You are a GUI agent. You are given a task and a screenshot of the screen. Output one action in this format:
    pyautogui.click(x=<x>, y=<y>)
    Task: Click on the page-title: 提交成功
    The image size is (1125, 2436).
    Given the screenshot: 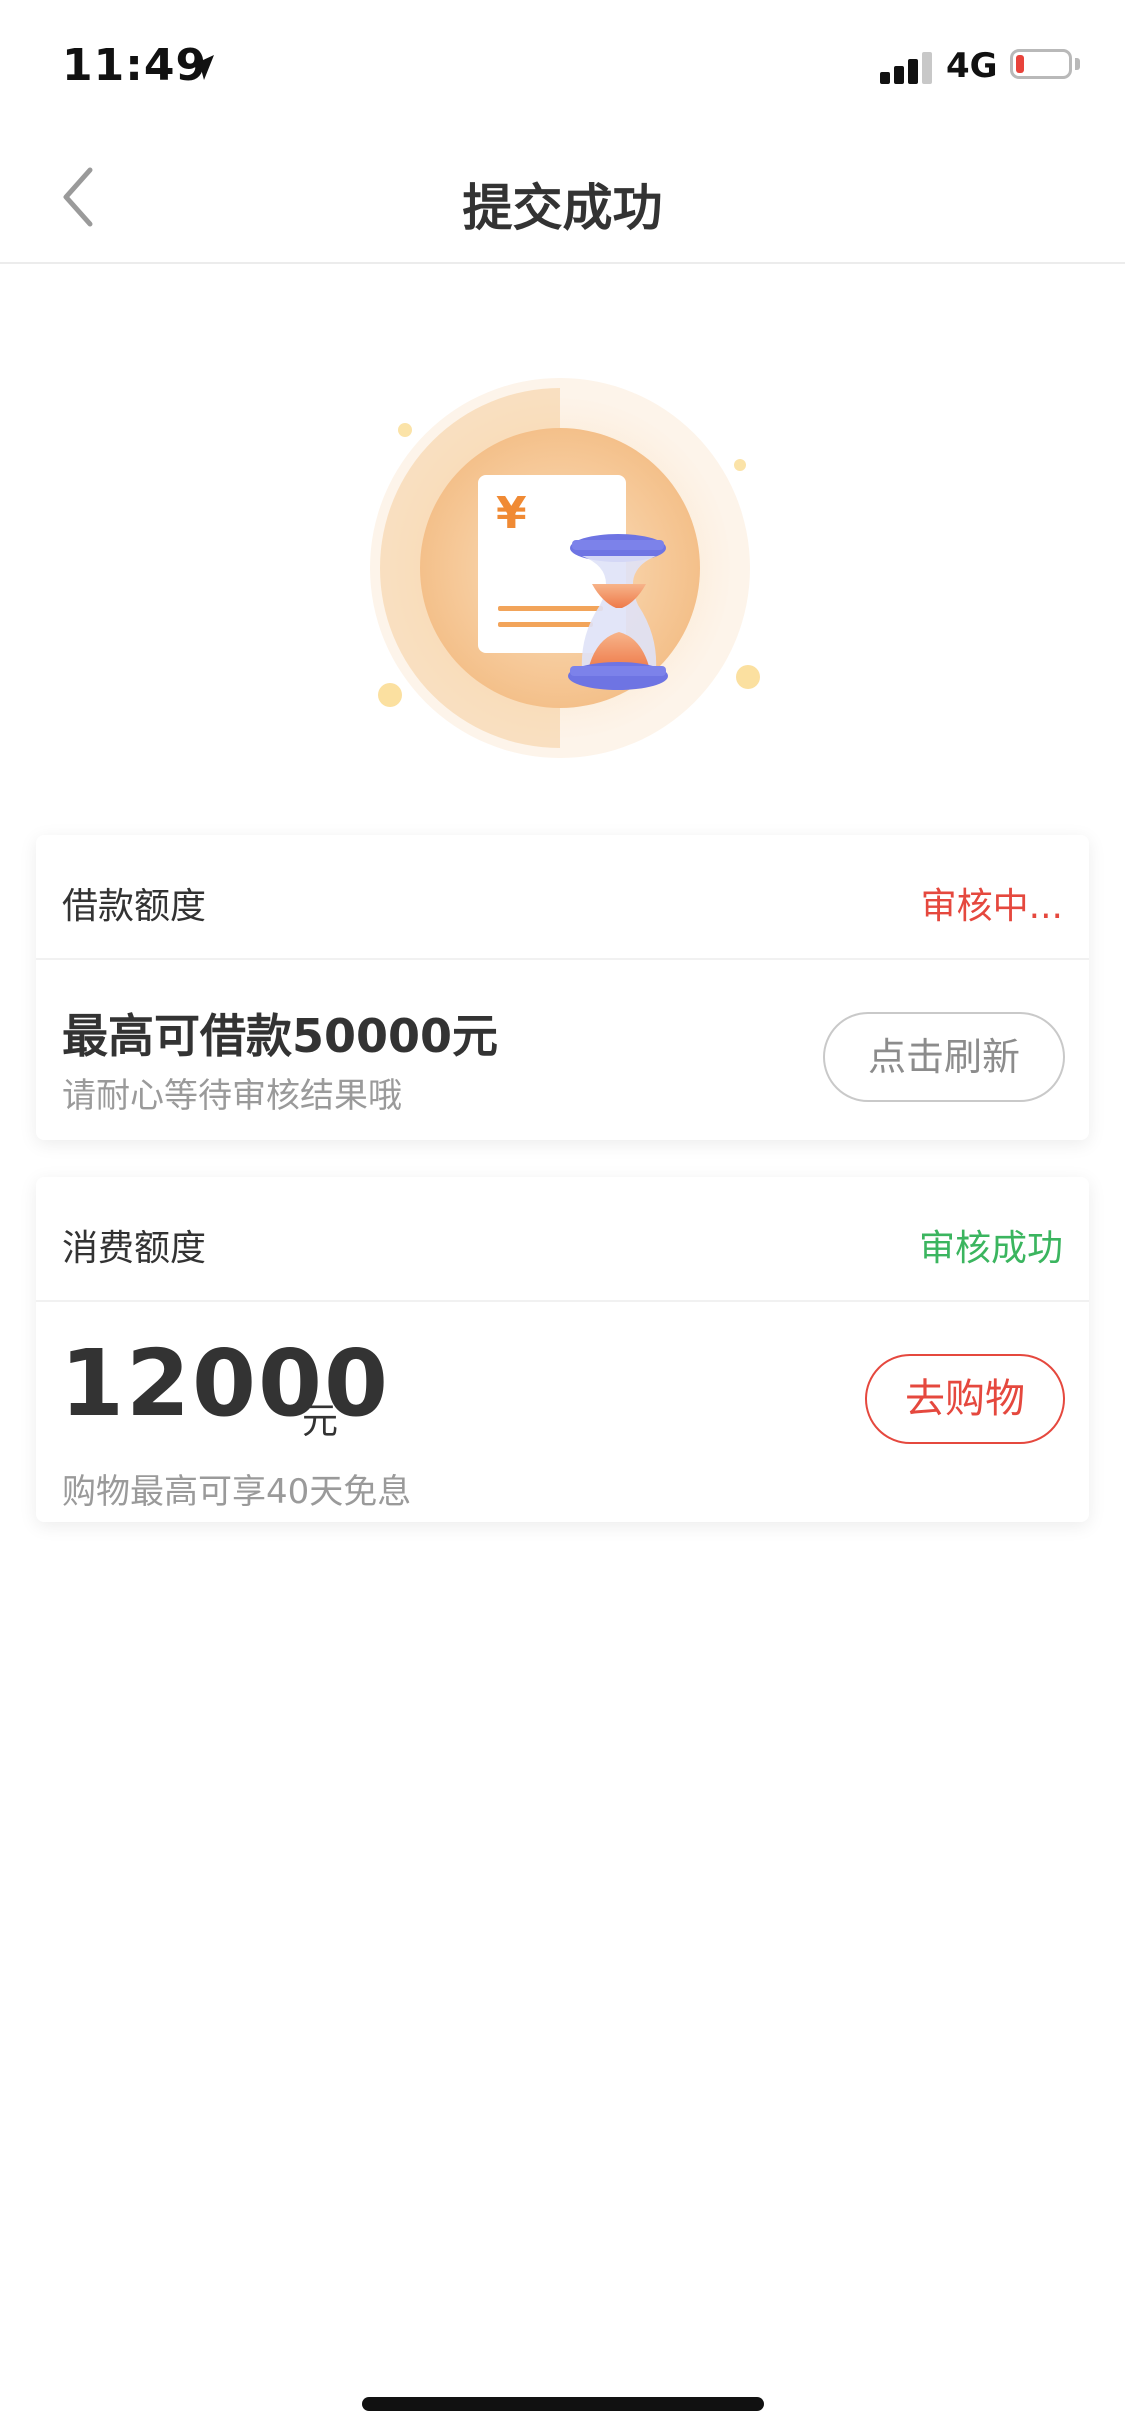 What is the action you would take?
    pyautogui.click(x=562, y=208)
    